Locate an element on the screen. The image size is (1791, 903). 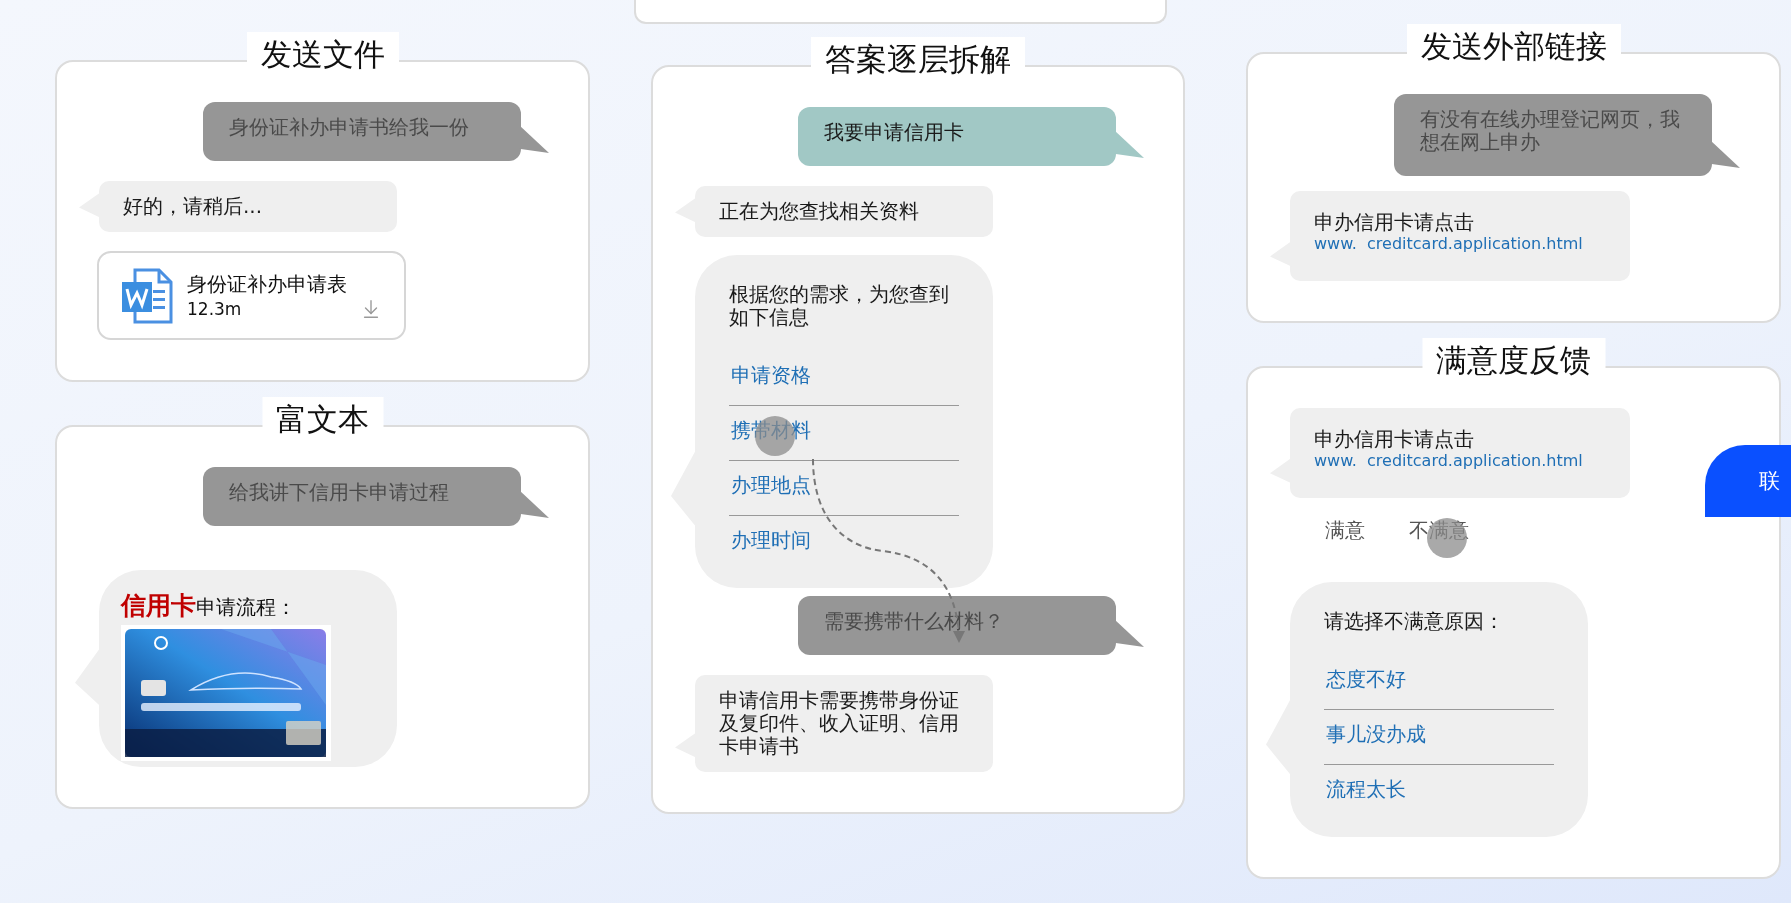
message-text: 请选择不满意原因： is located at coordinates (1414, 621).